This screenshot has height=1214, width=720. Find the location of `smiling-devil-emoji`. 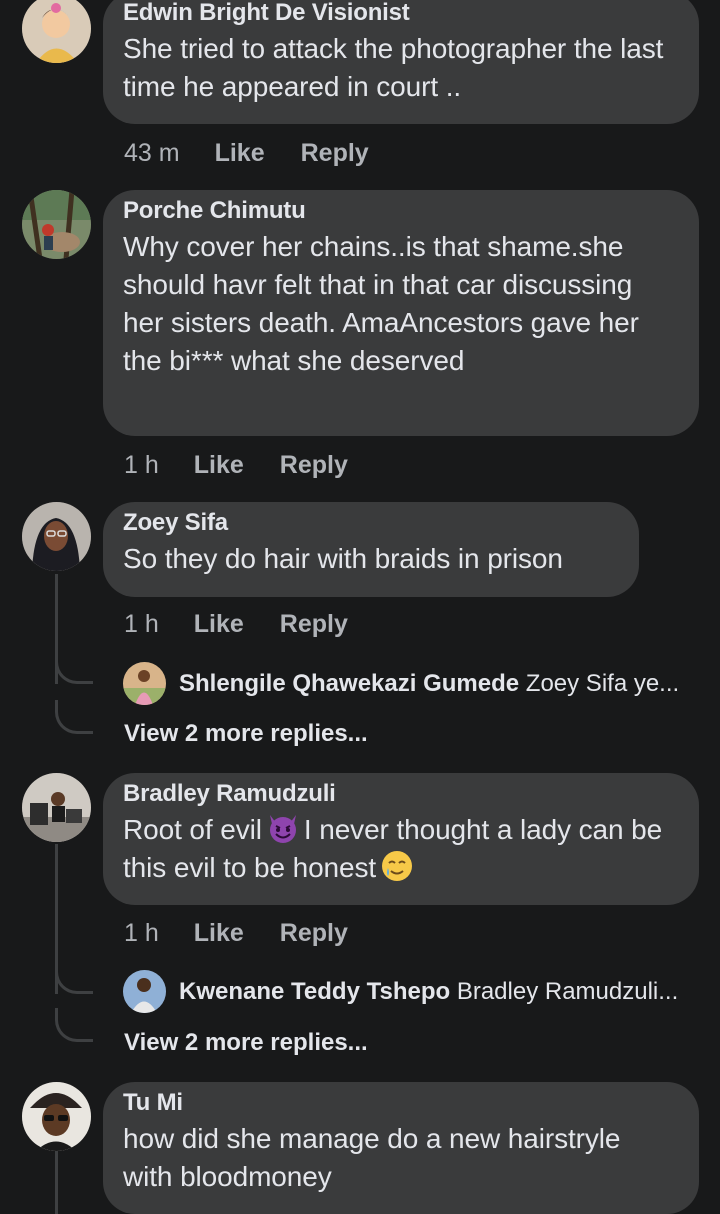

smiling-devil-emoji is located at coordinates (282, 829).